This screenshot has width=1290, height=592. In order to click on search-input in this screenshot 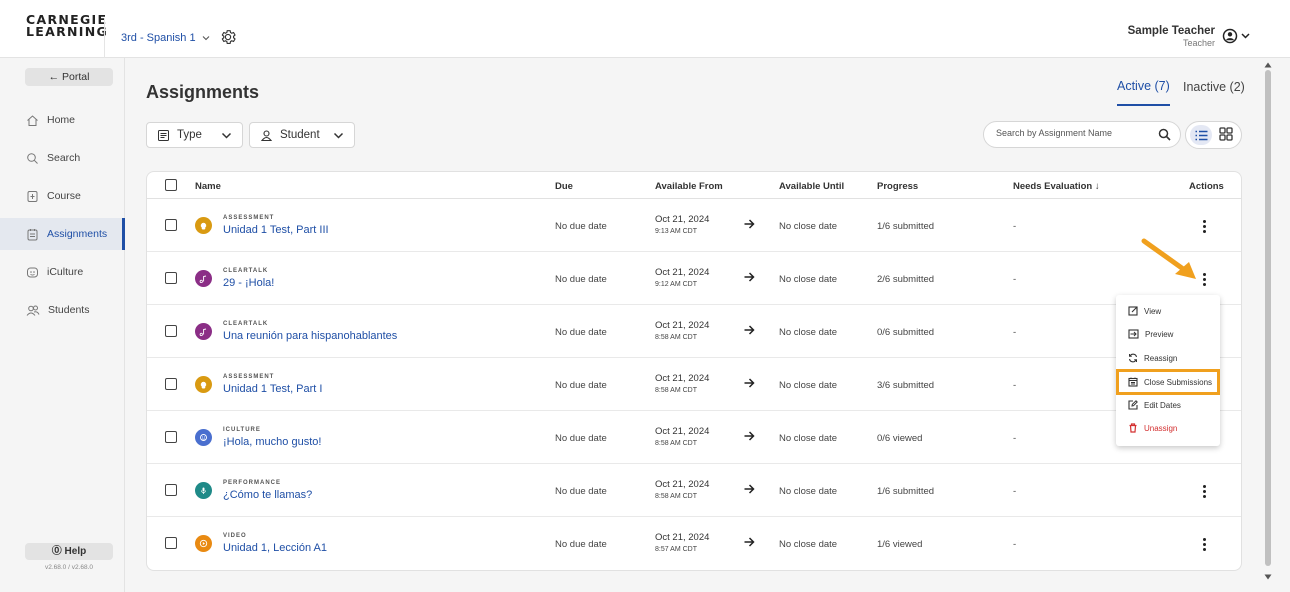, I will do `click(1071, 133)`.